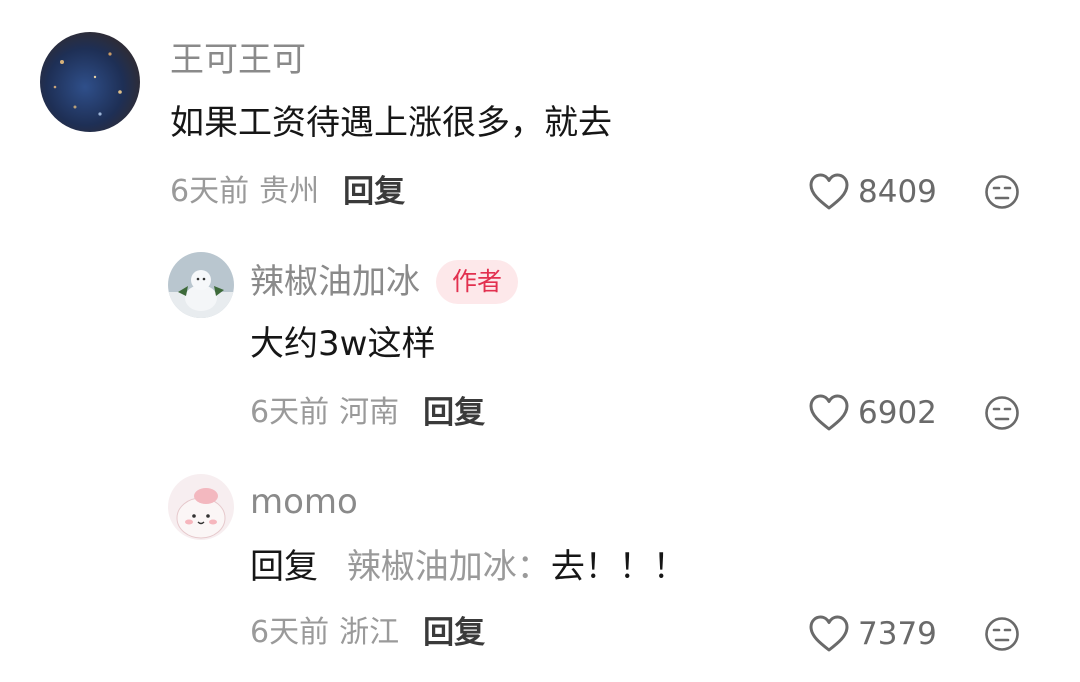  What do you see at coordinates (304, 502) in the screenshot?
I see `username: momo` at bounding box center [304, 502].